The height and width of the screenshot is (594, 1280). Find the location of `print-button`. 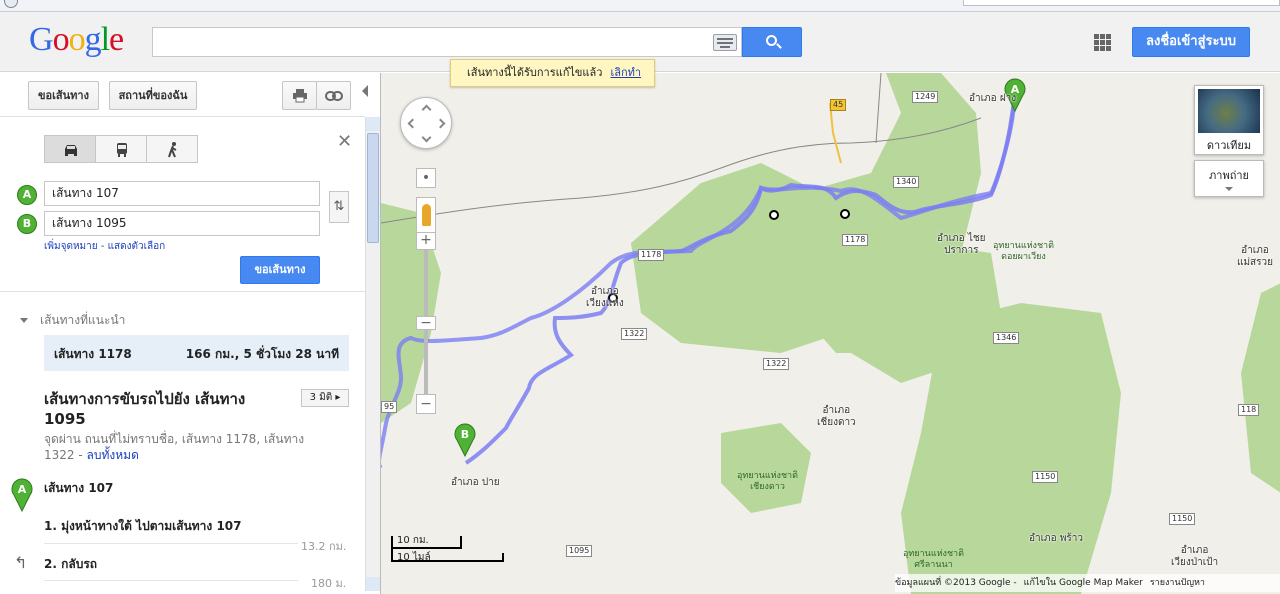

print-button is located at coordinates (299, 95).